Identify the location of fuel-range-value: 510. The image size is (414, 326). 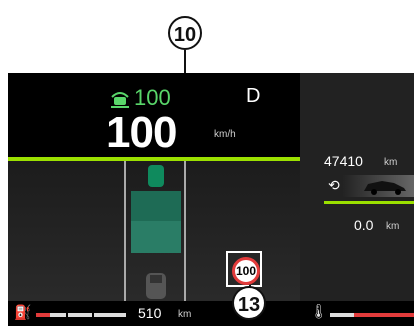
(150, 313).